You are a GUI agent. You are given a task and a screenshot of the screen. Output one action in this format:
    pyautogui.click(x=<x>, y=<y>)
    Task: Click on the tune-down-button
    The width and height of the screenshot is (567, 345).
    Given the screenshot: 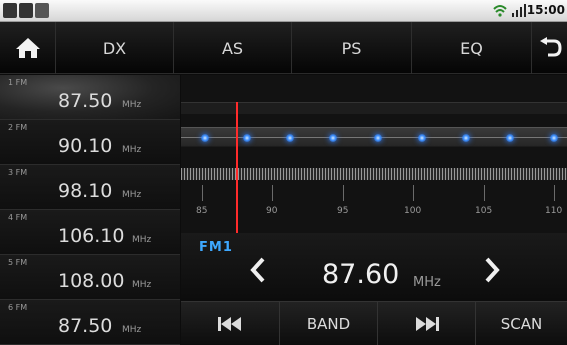 What is the action you would take?
    pyautogui.click(x=258, y=273)
    